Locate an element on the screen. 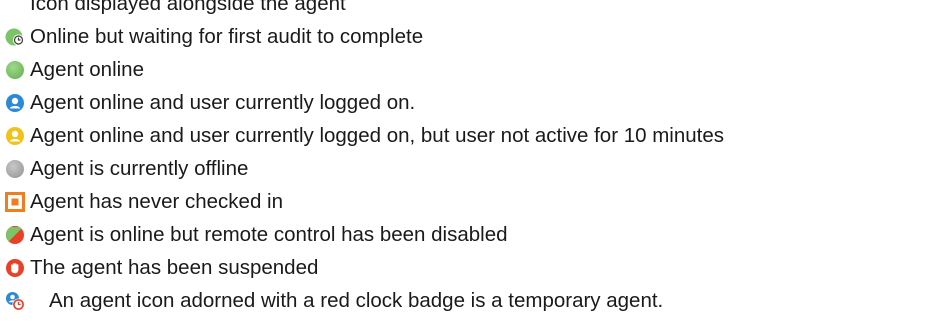 The width and height of the screenshot is (950, 328). remote-control-disabled-icon is located at coordinates (15, 235).